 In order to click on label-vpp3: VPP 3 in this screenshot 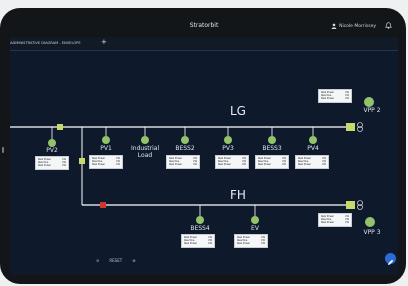, I will do `click(372, 232)`.